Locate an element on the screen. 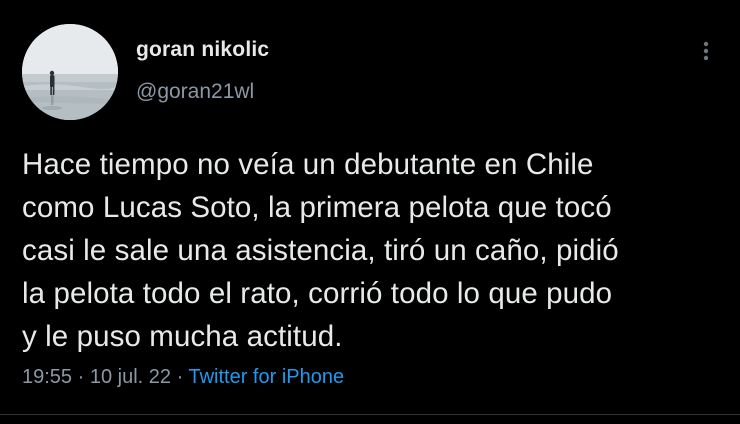  tweet-date: 10 jul. 22 is located at coordinates (130, 377).